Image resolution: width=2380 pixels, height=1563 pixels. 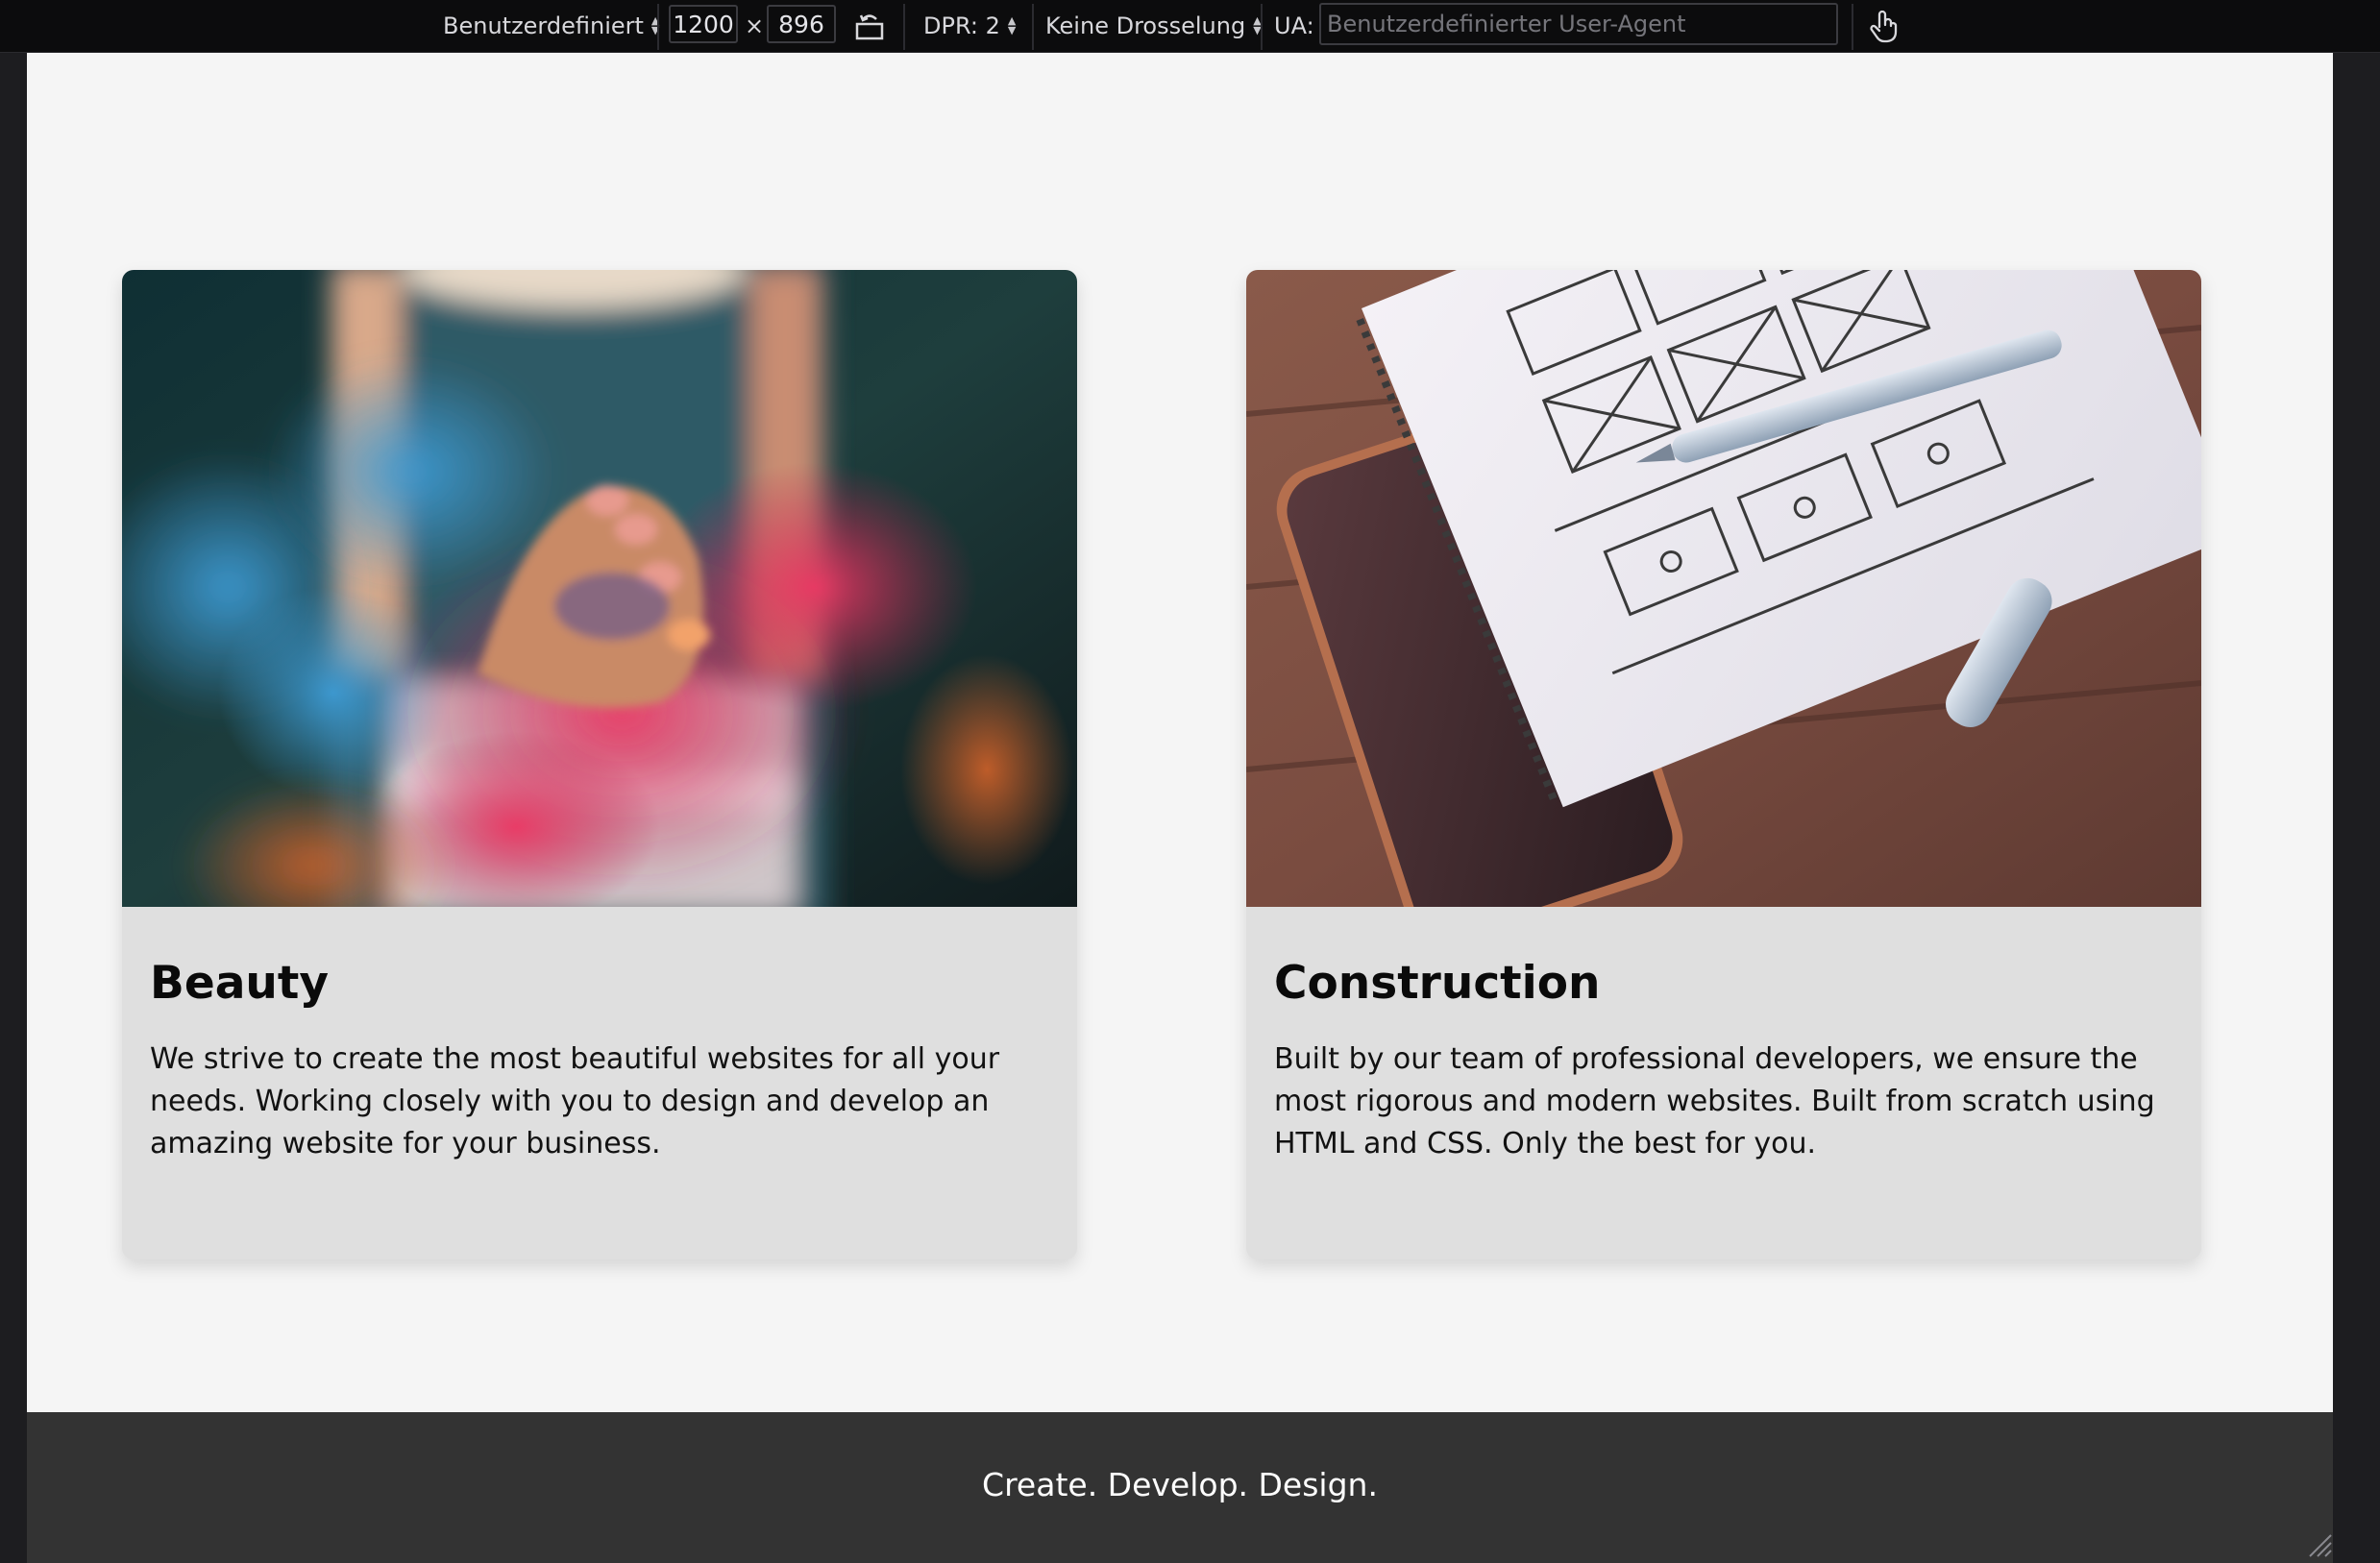 I want to click on touch-icon, so click(x=1884, y=26).